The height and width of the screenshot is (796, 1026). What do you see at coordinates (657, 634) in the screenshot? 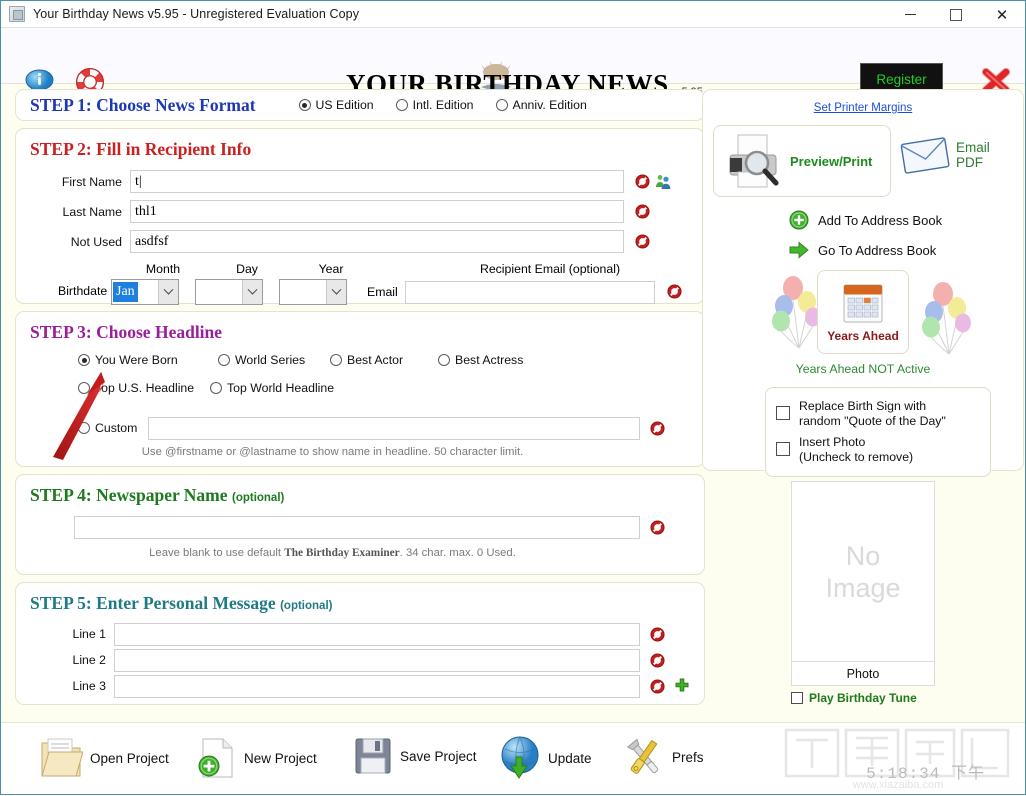
I see `clear-line-1-icon` at bounding box center [657, 634].